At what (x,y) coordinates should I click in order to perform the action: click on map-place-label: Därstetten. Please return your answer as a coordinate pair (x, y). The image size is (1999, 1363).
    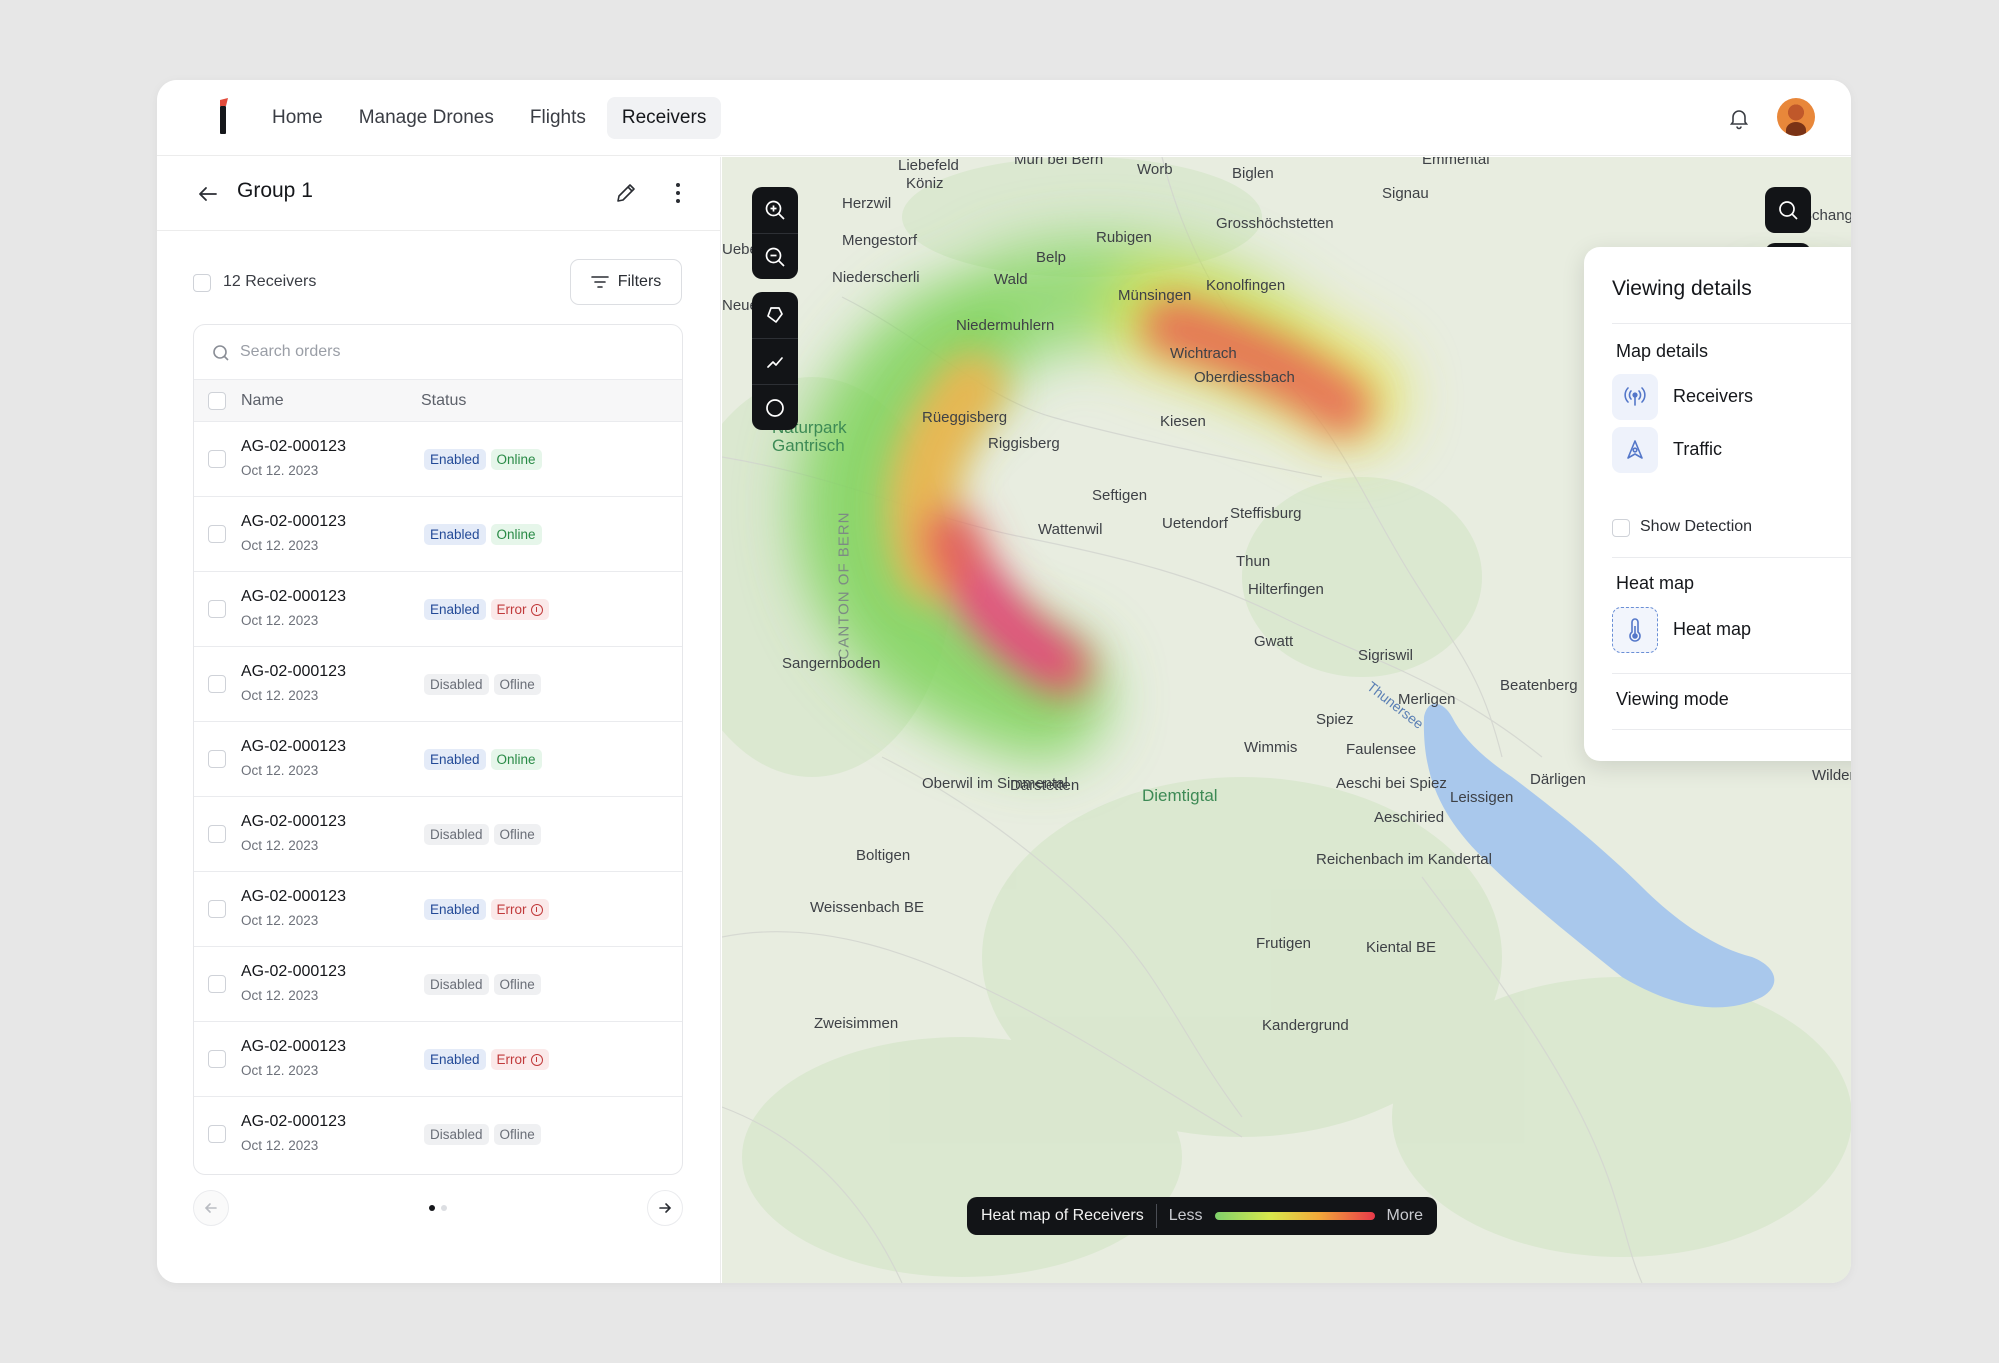
    Looking at the image, I should click on (1045, 785).